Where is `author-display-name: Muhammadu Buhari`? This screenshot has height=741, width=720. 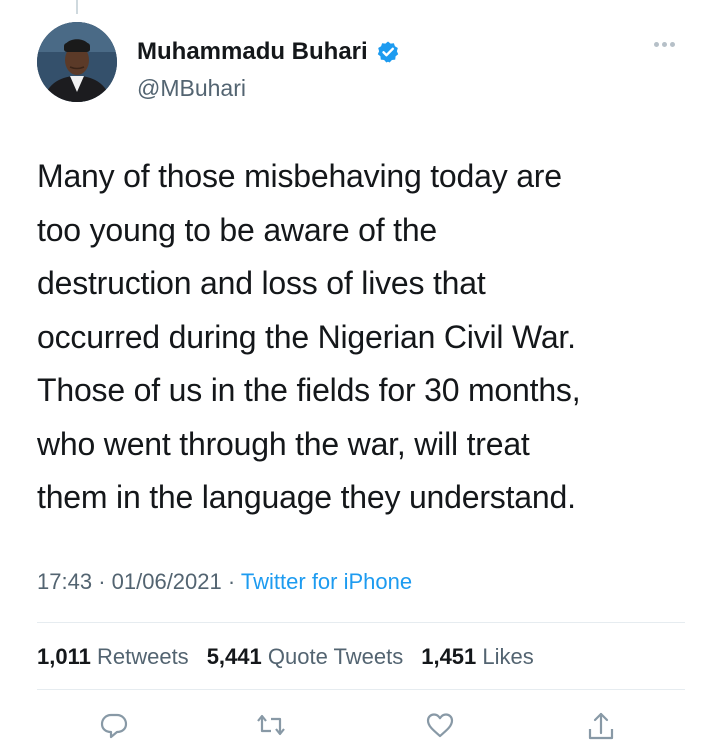
author-display-name: Muhammadu Buhari is located at coordinates (252, 52).